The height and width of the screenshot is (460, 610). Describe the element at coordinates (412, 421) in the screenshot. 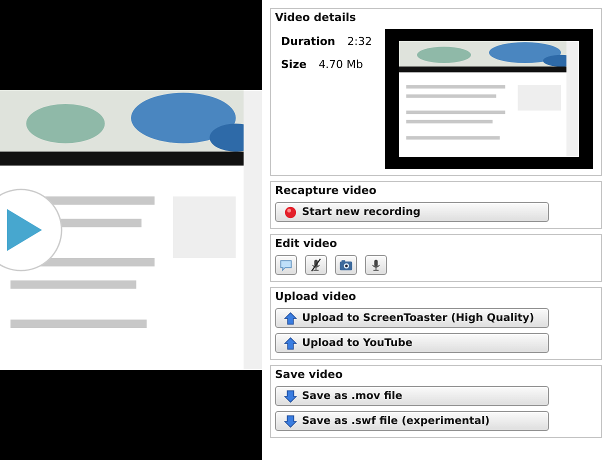

I see `save-button: Save as .swf file (experimental)` at that location.